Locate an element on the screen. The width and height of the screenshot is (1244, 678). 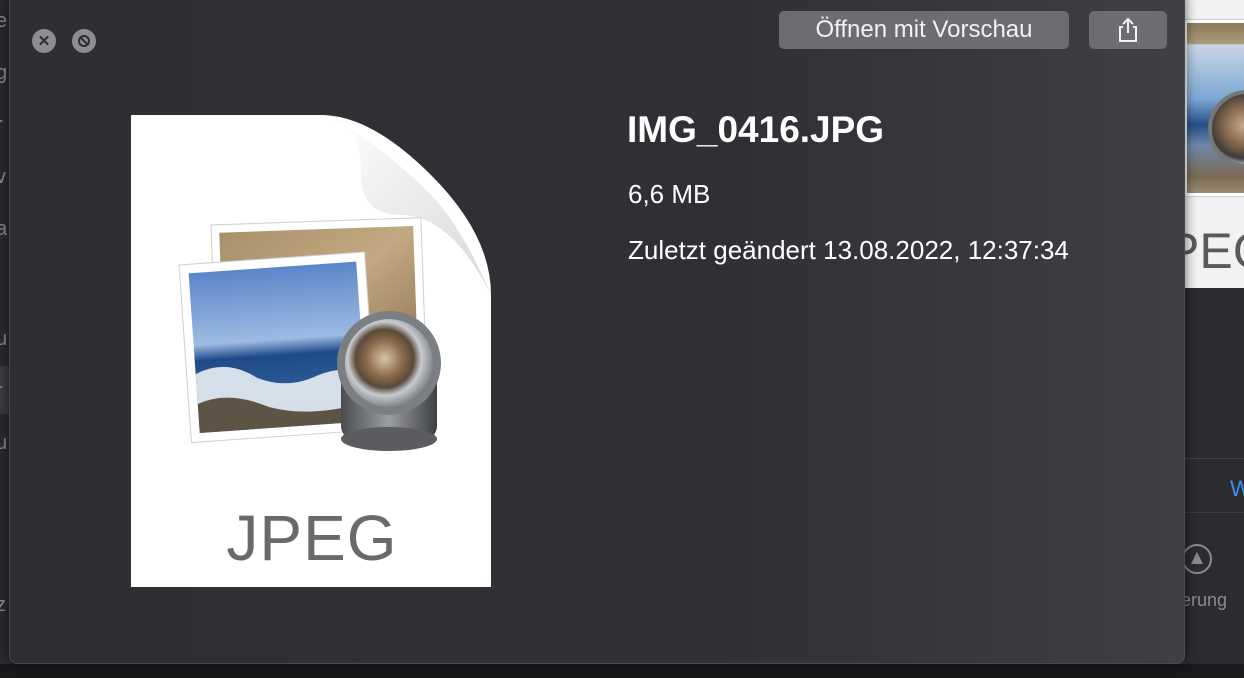
share-button is located at coordinates (1128, 30).